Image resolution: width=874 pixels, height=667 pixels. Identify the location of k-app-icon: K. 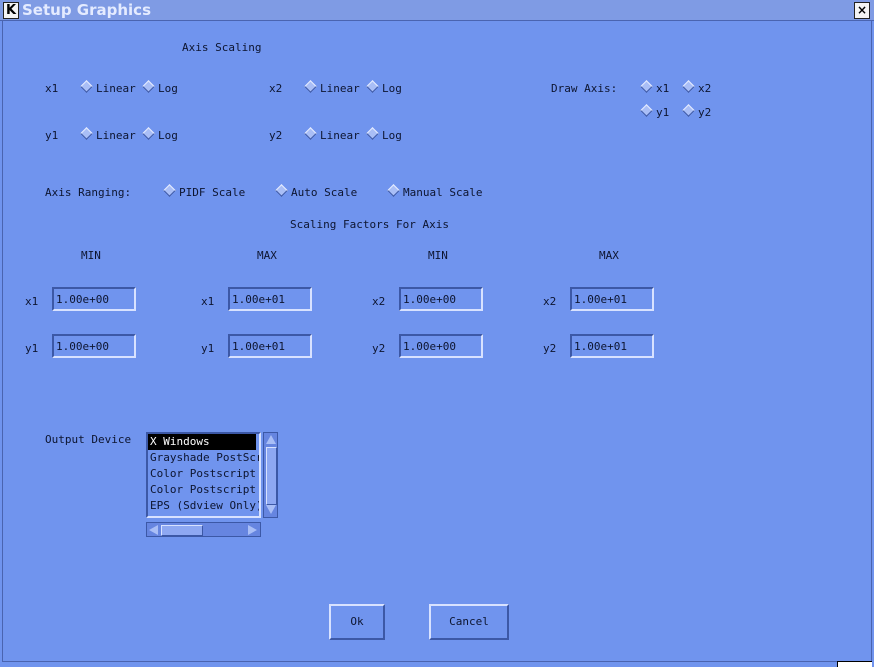
(11, 10).